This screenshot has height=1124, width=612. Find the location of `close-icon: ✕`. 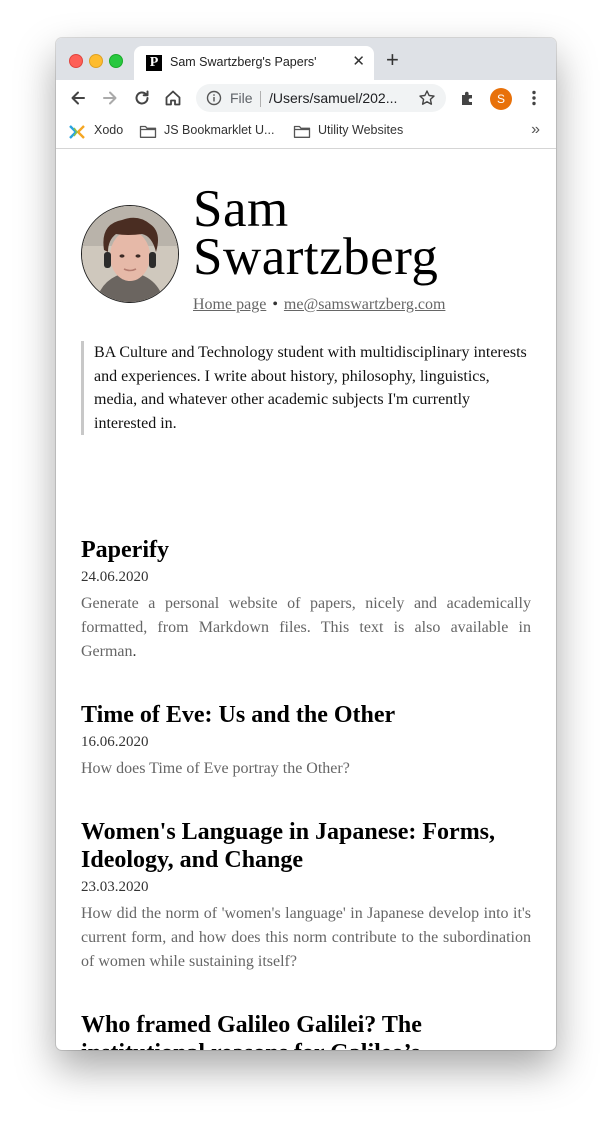

close-icon: ✕ is located at coordinates (358, 62).